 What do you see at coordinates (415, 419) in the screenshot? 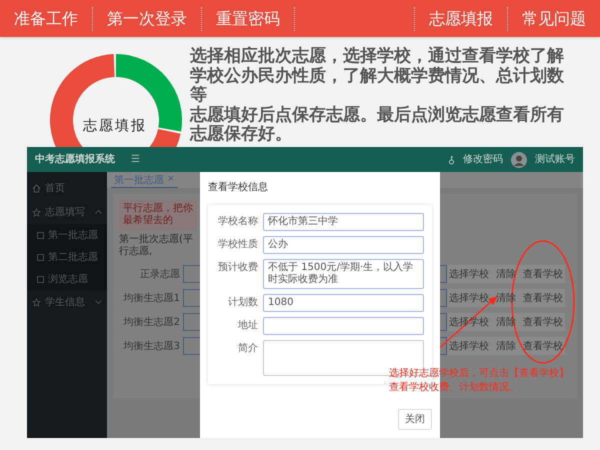
I see `close-button: 关闭` at bounding box center [415, 419].